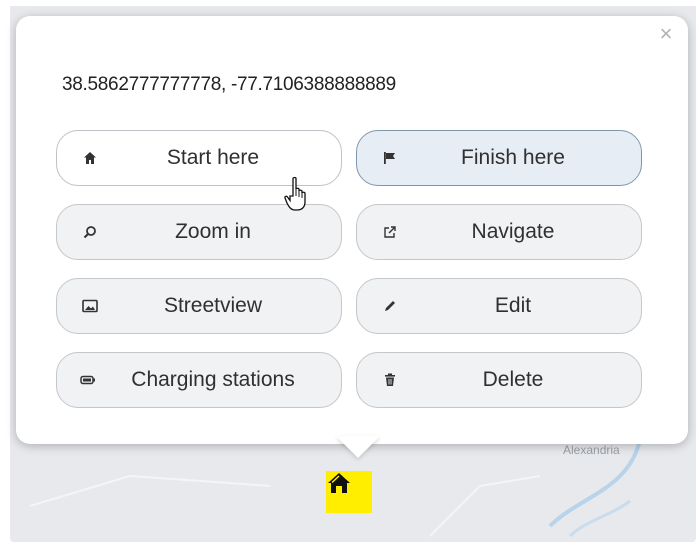 The image size is (698, 548). Describe the element at coordinates (213, 231) in the screenshot. I see `zoom-in-label: Zoom in` at that location.